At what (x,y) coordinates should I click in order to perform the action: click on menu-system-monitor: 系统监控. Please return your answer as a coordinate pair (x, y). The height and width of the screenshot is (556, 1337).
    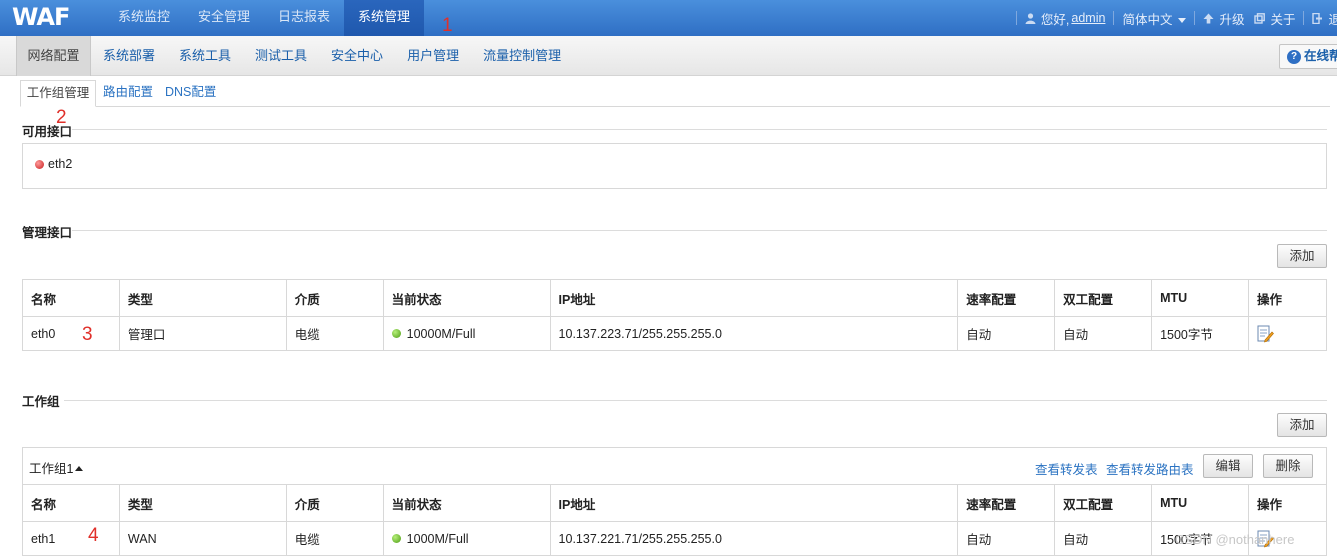
    Looking at the image, I should click on (144, 18).